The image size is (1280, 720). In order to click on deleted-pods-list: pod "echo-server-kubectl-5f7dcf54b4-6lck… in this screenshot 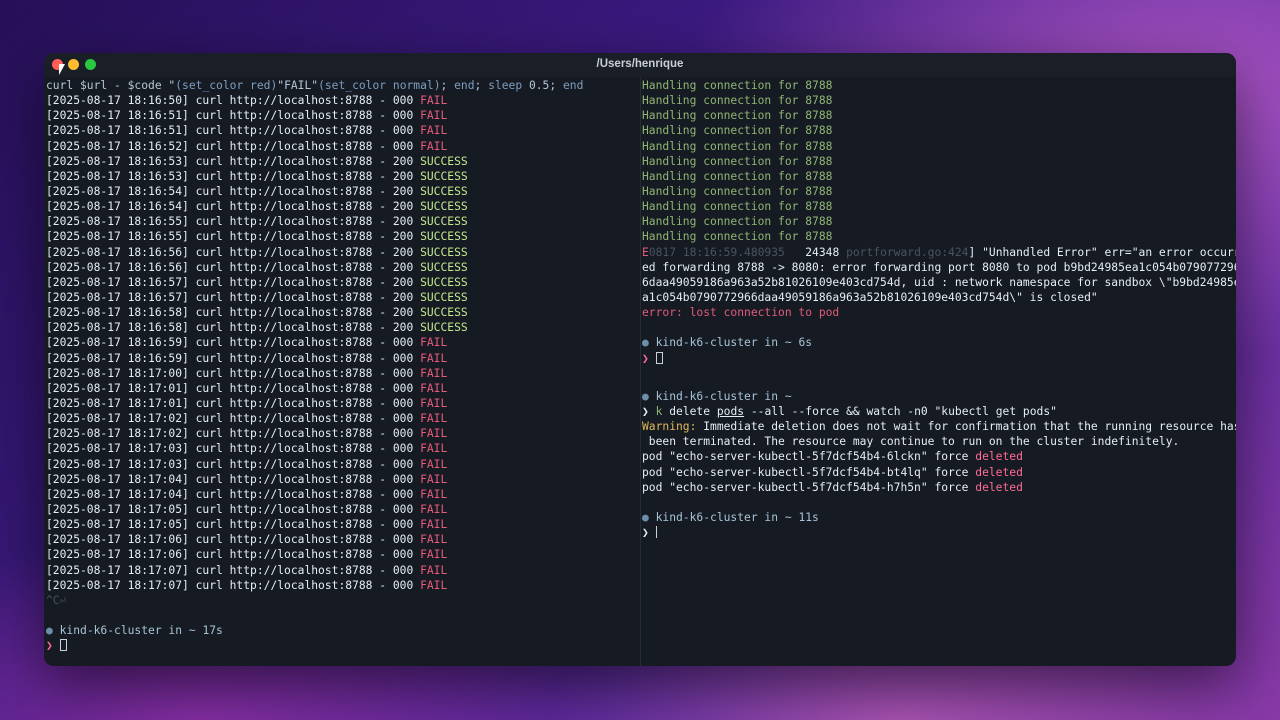, I will do `click(939, 471)`.